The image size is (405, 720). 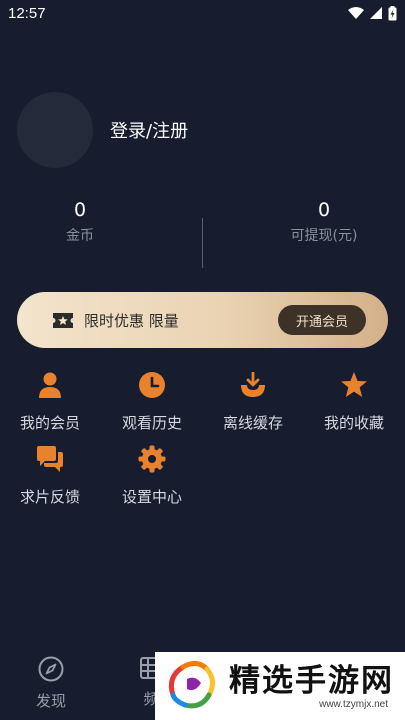 I want to click on coins-label: 金币, so click(x=80, y=236).